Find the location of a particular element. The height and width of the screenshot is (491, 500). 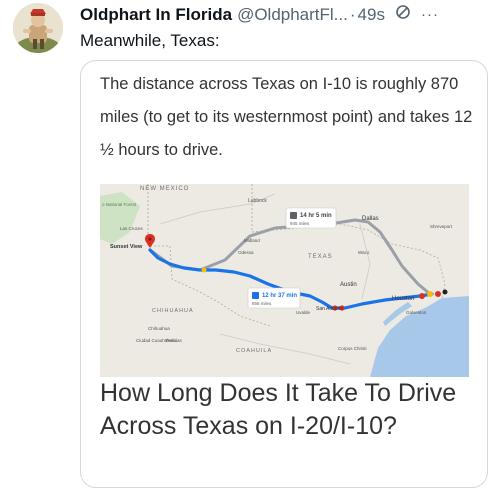

no-entry-icon is located at coordinates (403, 15).